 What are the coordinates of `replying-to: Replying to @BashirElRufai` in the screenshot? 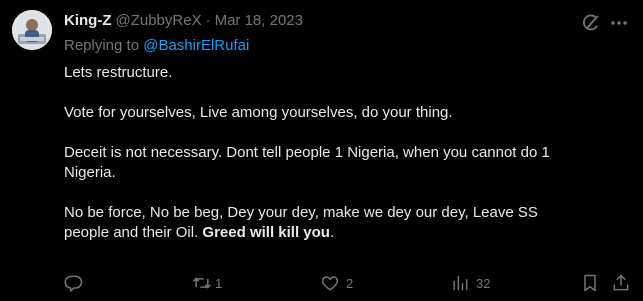 It's located at (156, 45).